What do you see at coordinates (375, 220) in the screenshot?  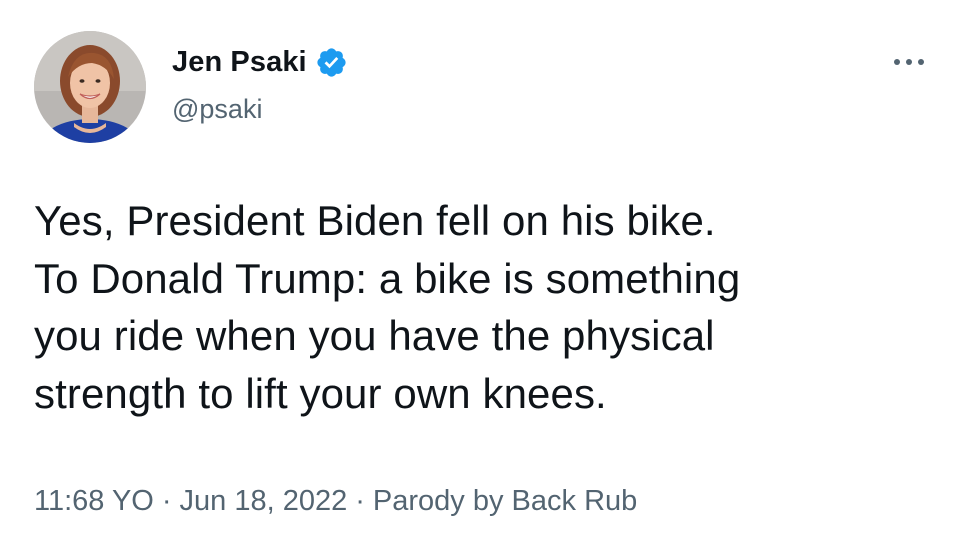 I see `tweet-text-line: Yes, President Biden fell on his bike.` at bounding box center [375, 220].